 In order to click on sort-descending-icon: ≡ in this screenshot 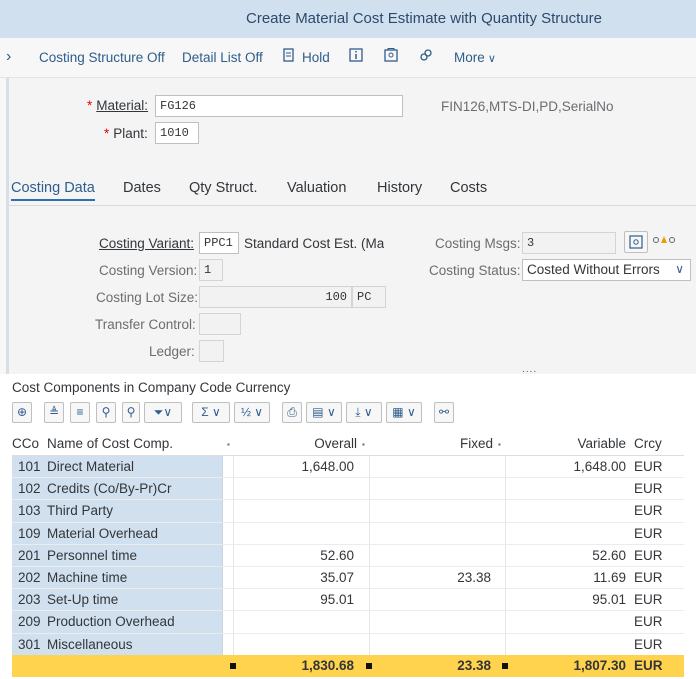, I will do `click(80, 412)`.